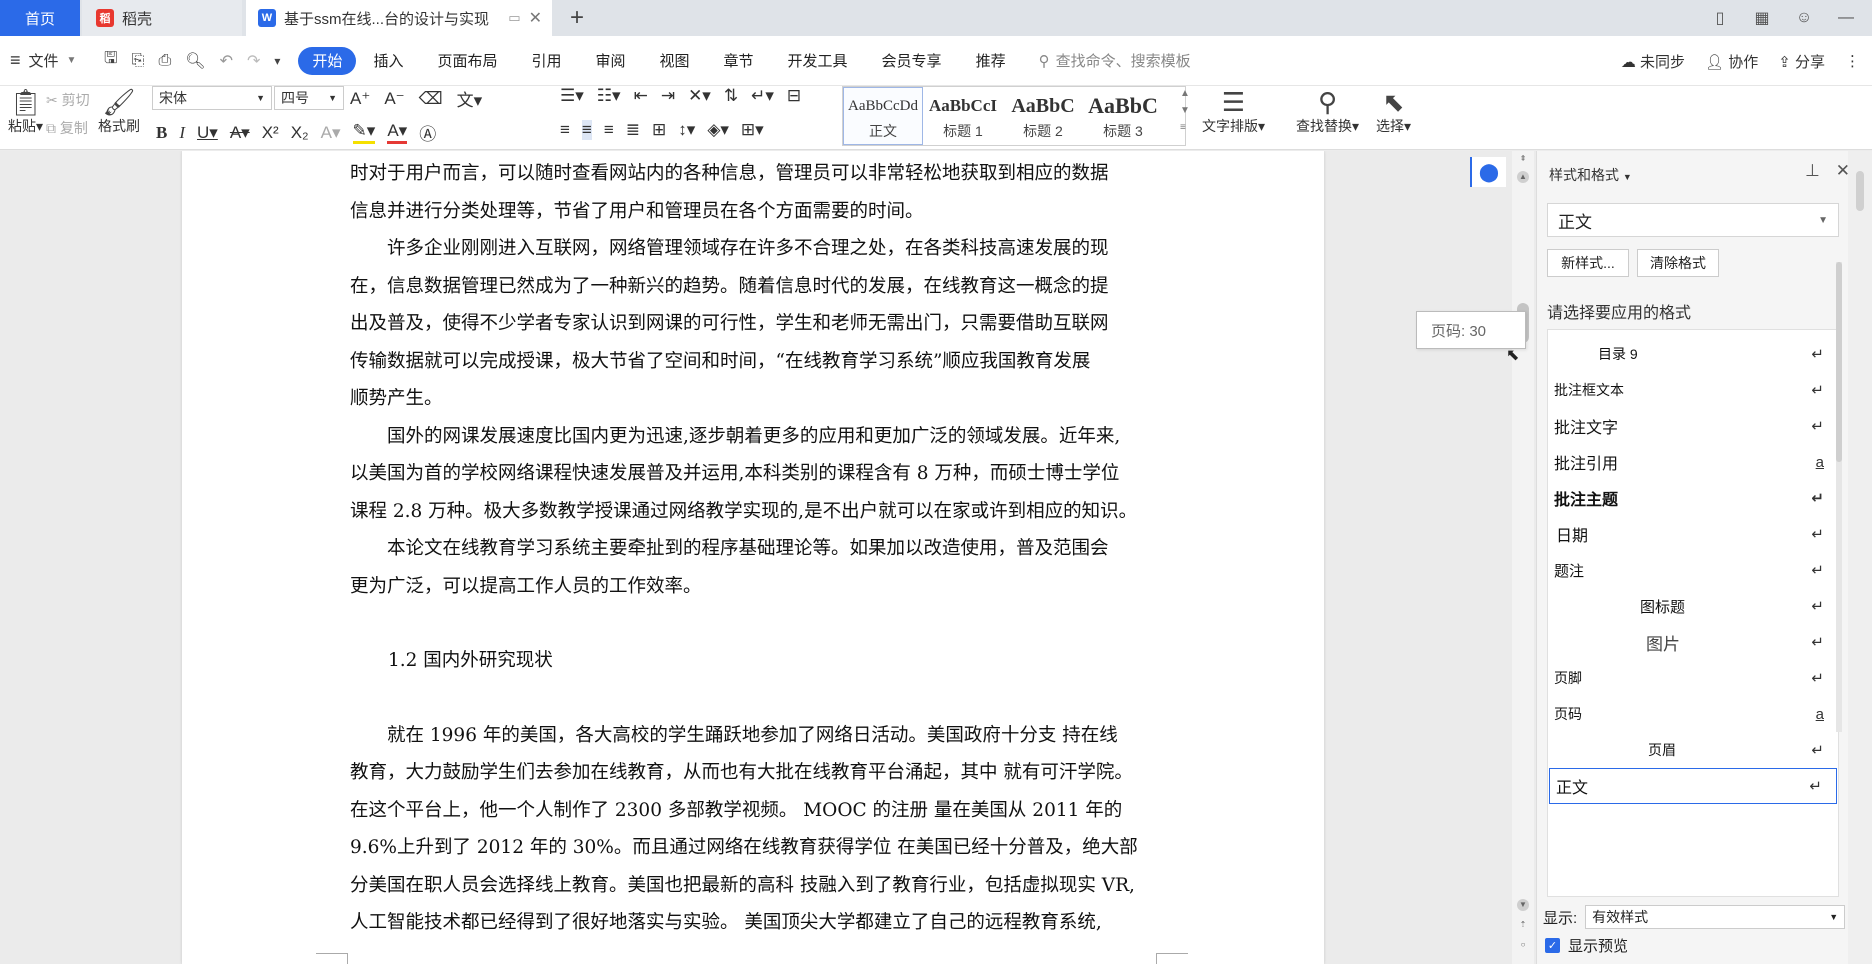 Image resolution: width=1872 pixels, height=964 pixels. I want to click on pin-icon: ⊥, so click(1812, 171).